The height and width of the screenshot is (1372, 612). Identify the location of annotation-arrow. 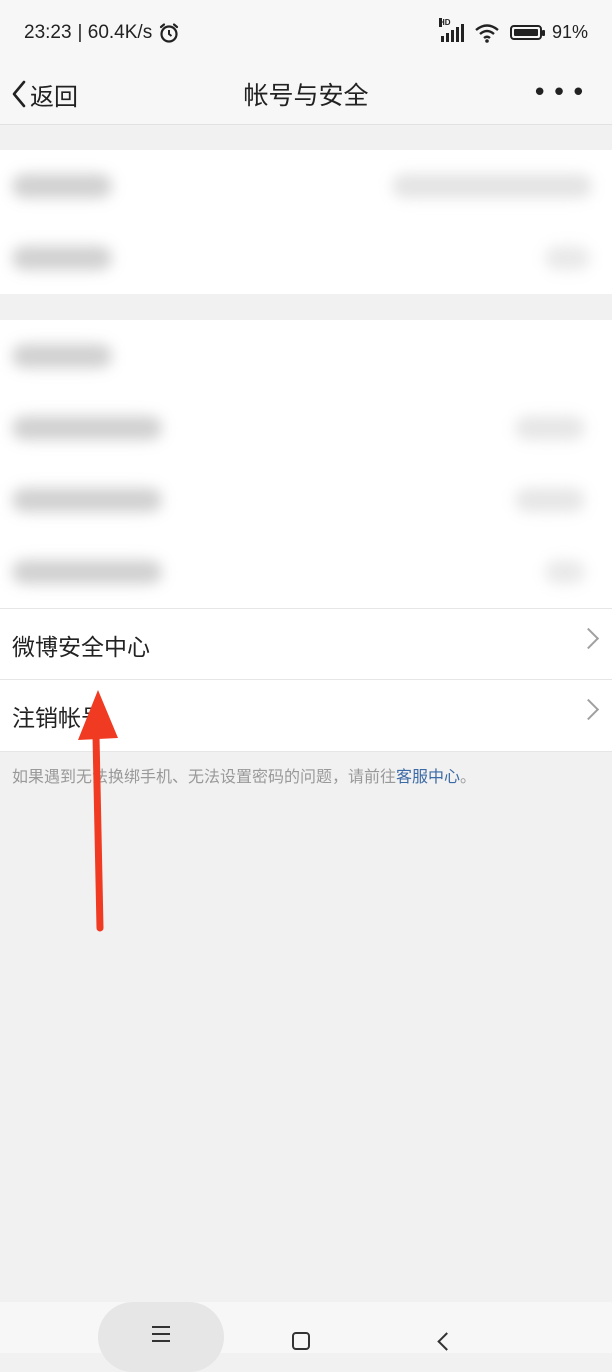
(98, 811).